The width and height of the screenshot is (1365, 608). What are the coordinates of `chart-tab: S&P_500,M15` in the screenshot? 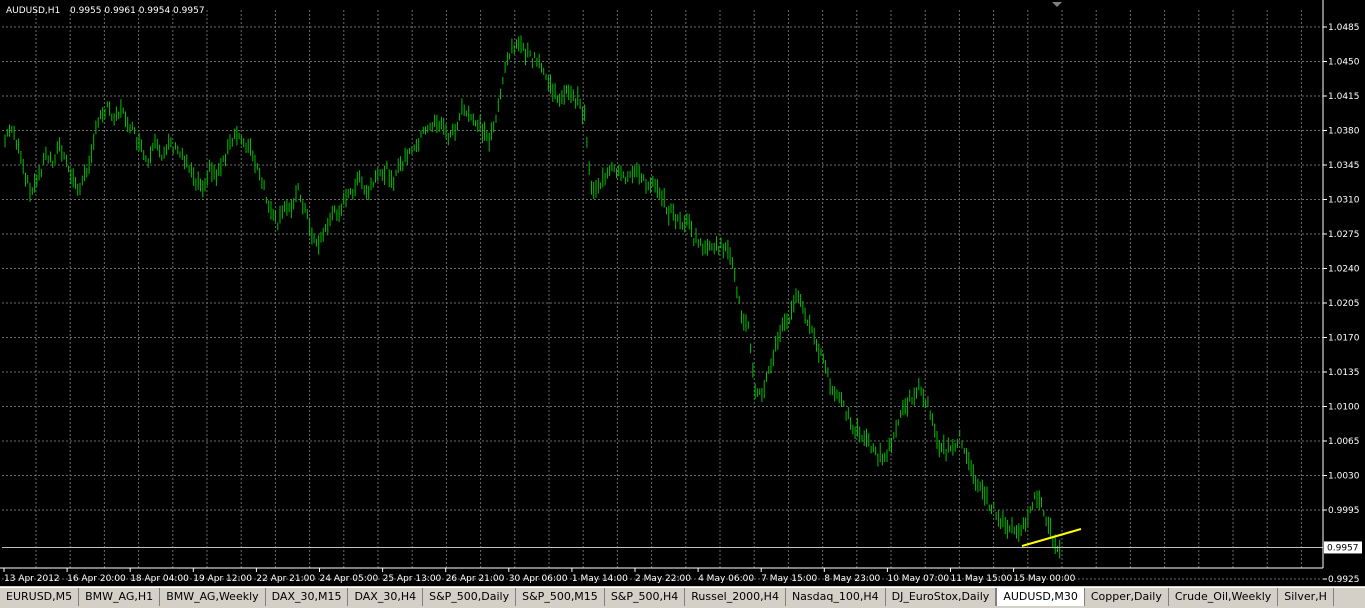 It's located at (560, 597).